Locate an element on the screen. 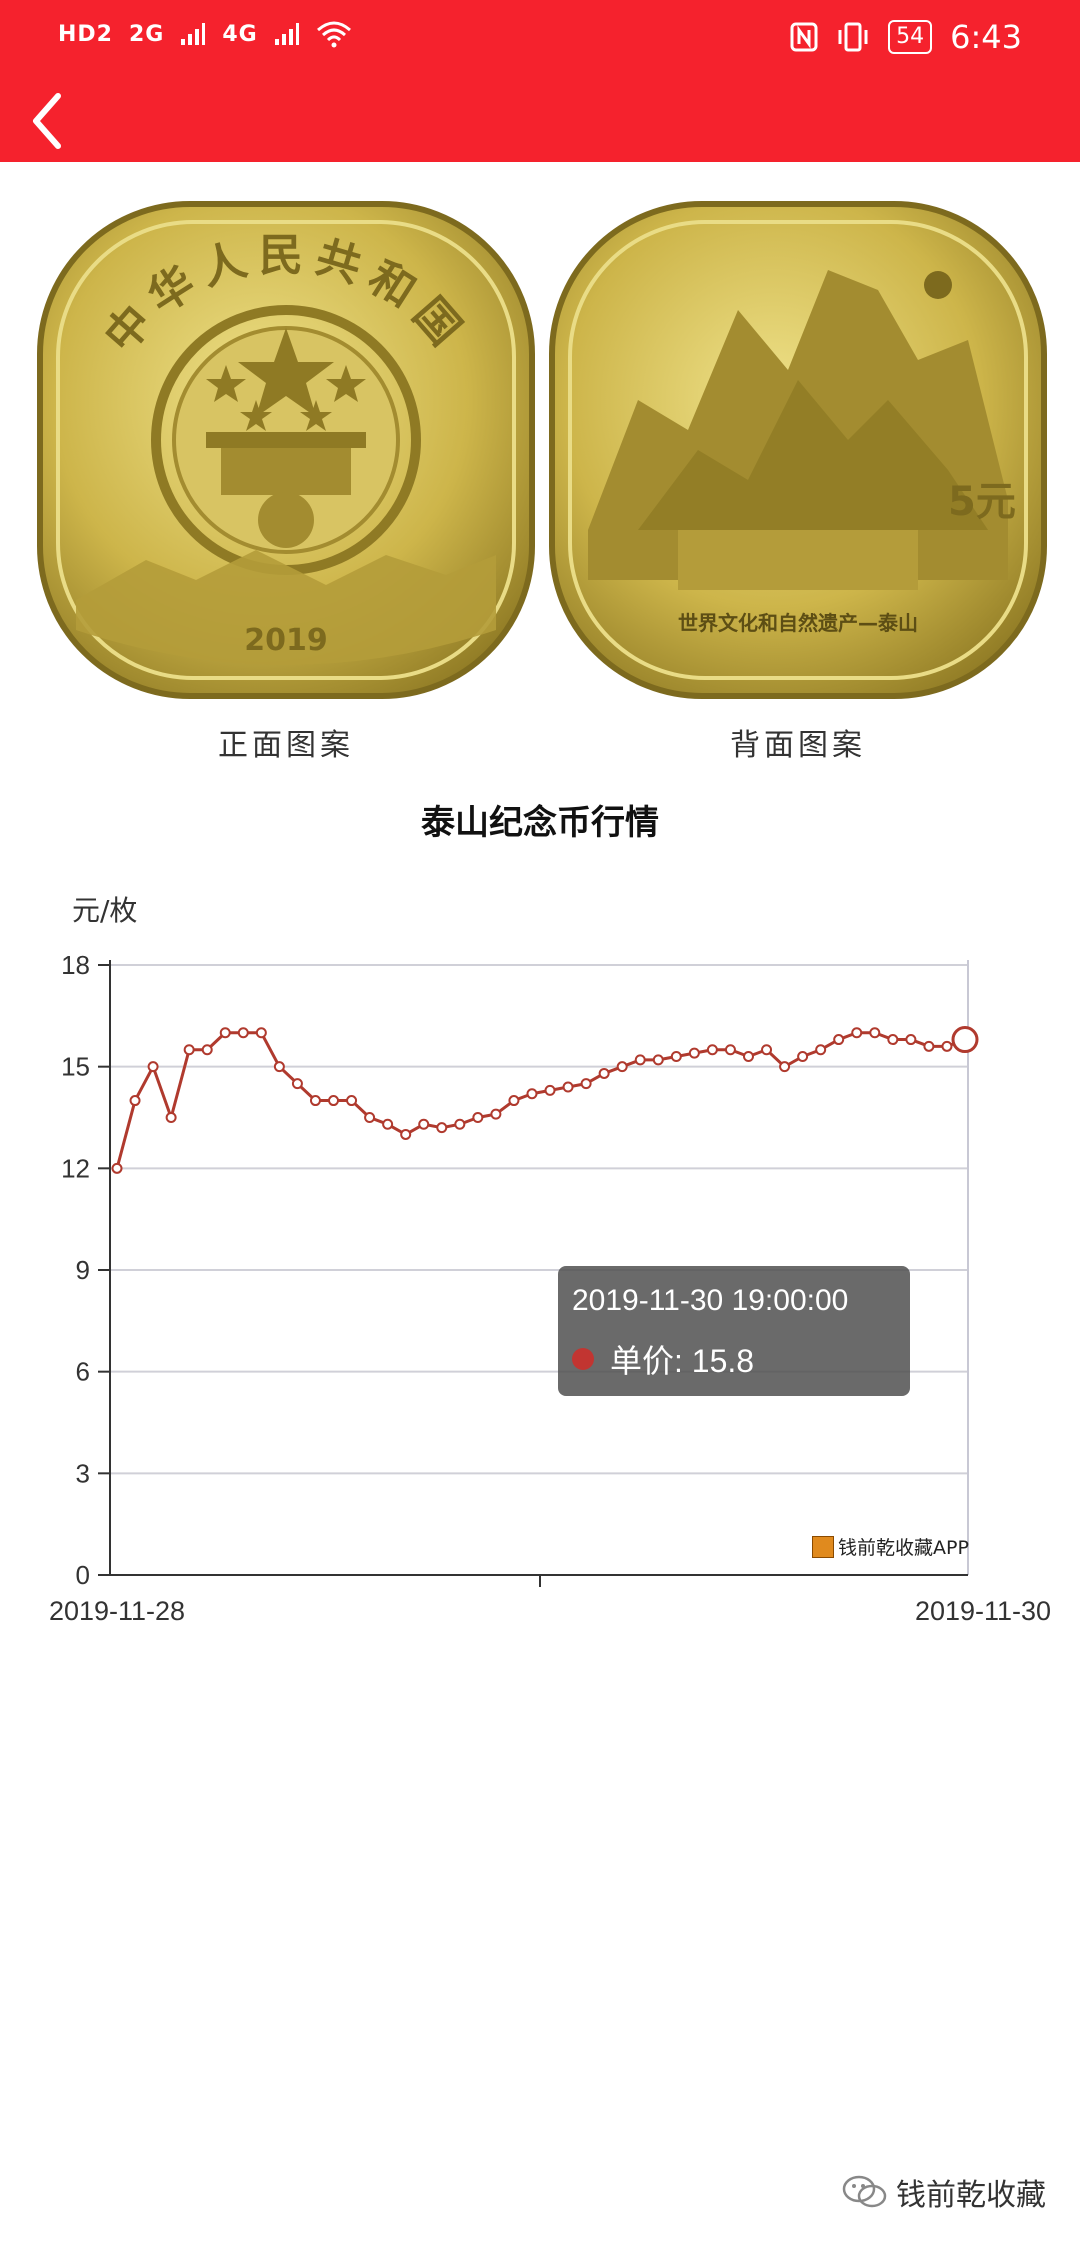  back-button is located at coordinates (55, 121).